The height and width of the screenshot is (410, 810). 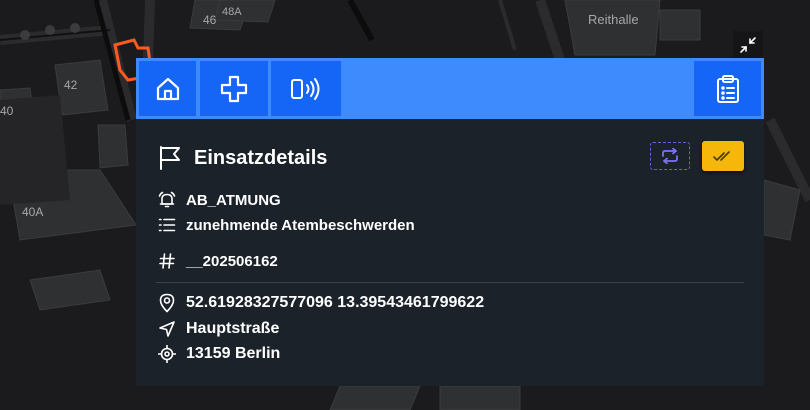 I want to click on alarm-keyword-row: AB_ATMUNG, so click(x=219, y=200).